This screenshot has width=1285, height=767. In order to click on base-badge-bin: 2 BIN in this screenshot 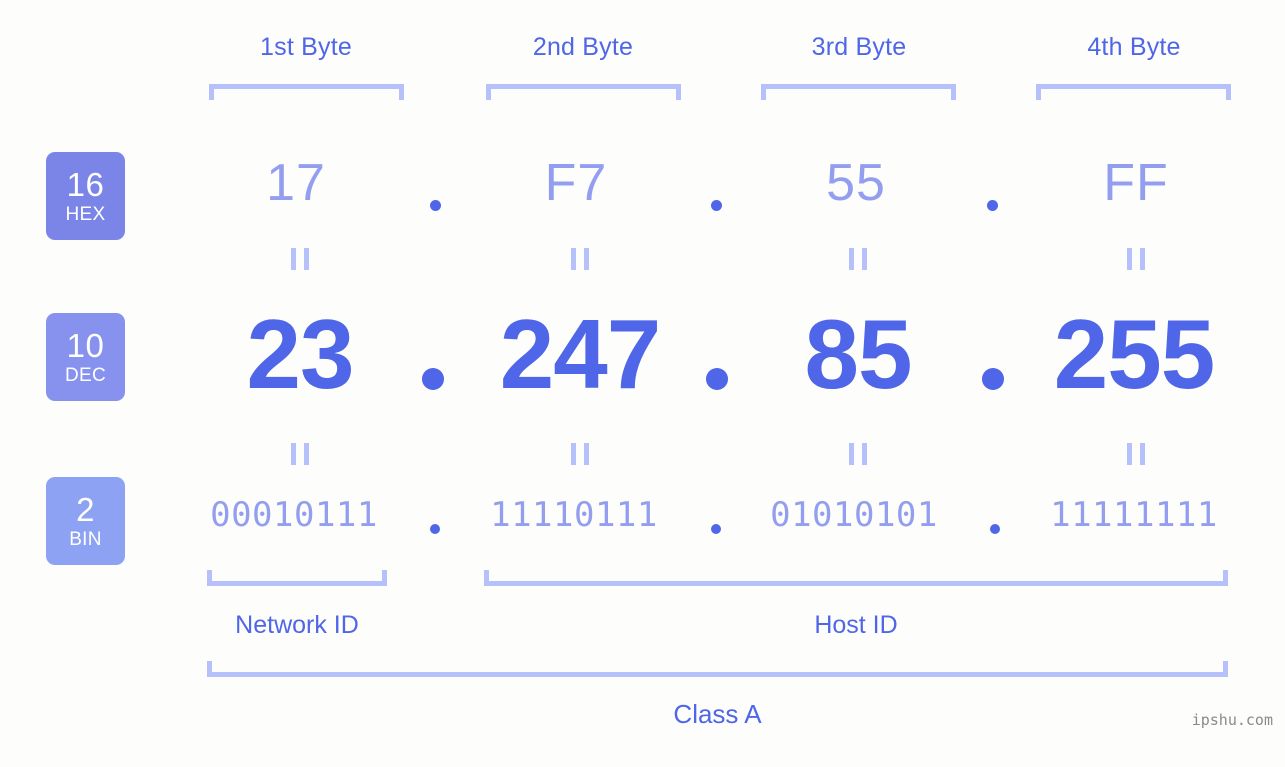, I will do `click(85, 521)`.